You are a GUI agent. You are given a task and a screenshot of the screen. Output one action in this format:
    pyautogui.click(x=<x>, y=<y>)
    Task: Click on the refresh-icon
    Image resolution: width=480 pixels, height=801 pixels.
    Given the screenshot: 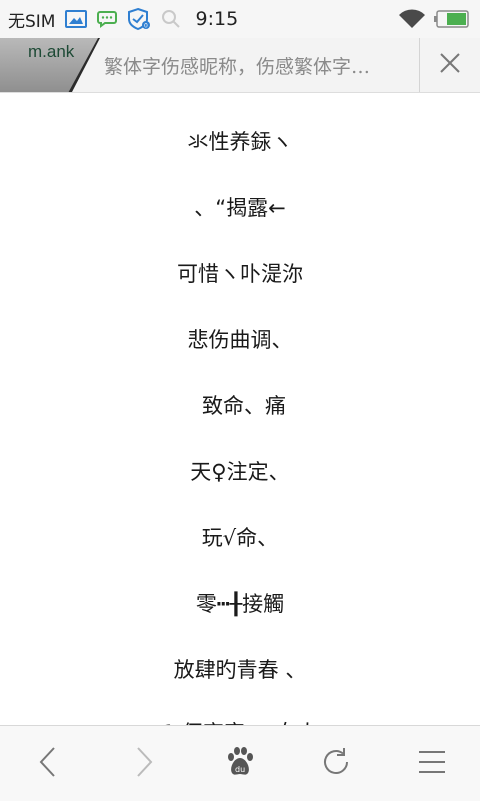 What is the action you would take?
    pyautogui.click(x=336, y=764)
    